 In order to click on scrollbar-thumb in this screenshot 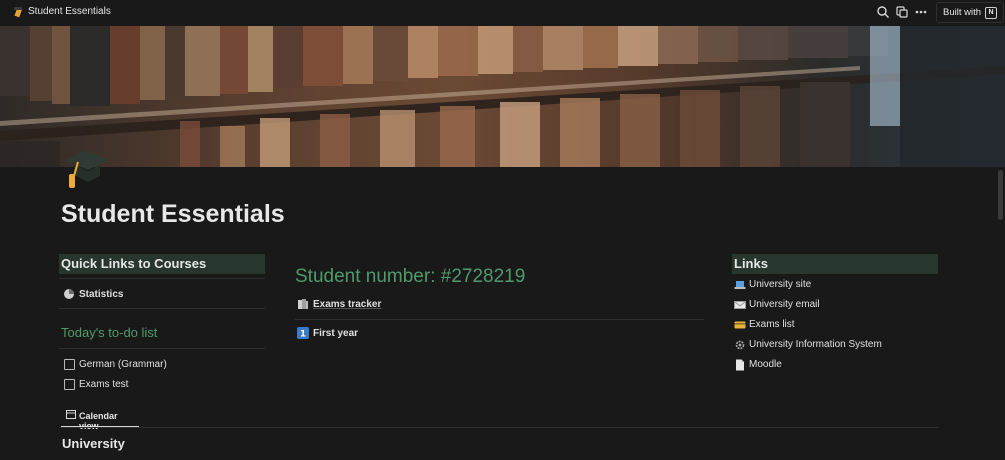, I will do `click(1000, 195)`.